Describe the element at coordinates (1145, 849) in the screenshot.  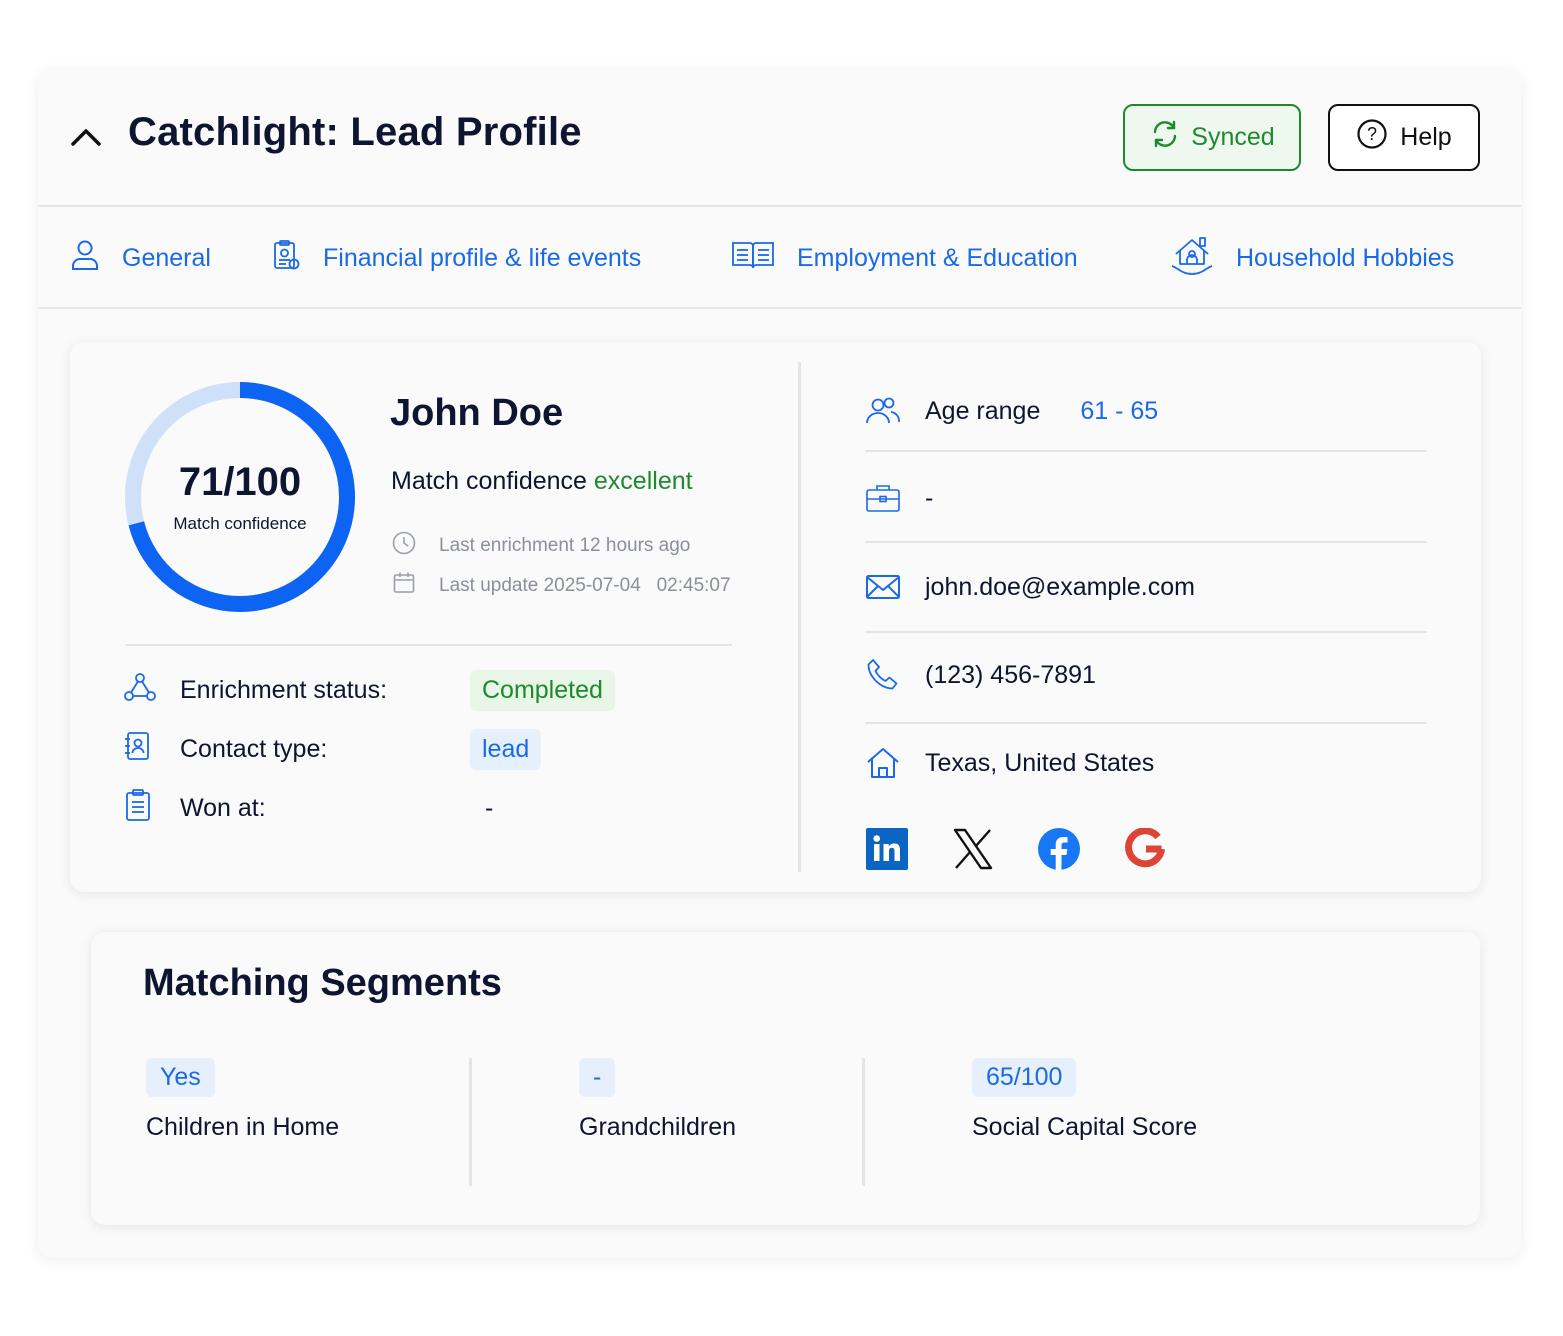
I see `google-icon` at that location.